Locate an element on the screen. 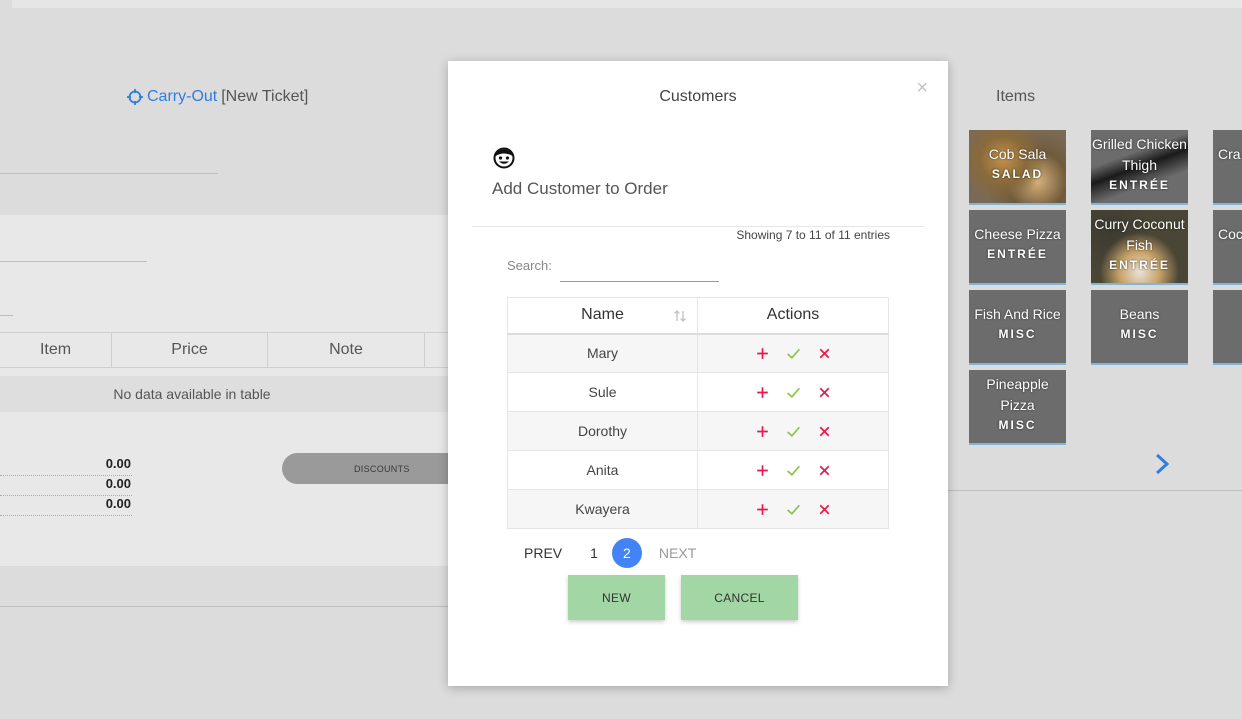 The height and width of the screenshot is (719, 1242). next-page-button: NEXT is located at coordinates (677, 553).